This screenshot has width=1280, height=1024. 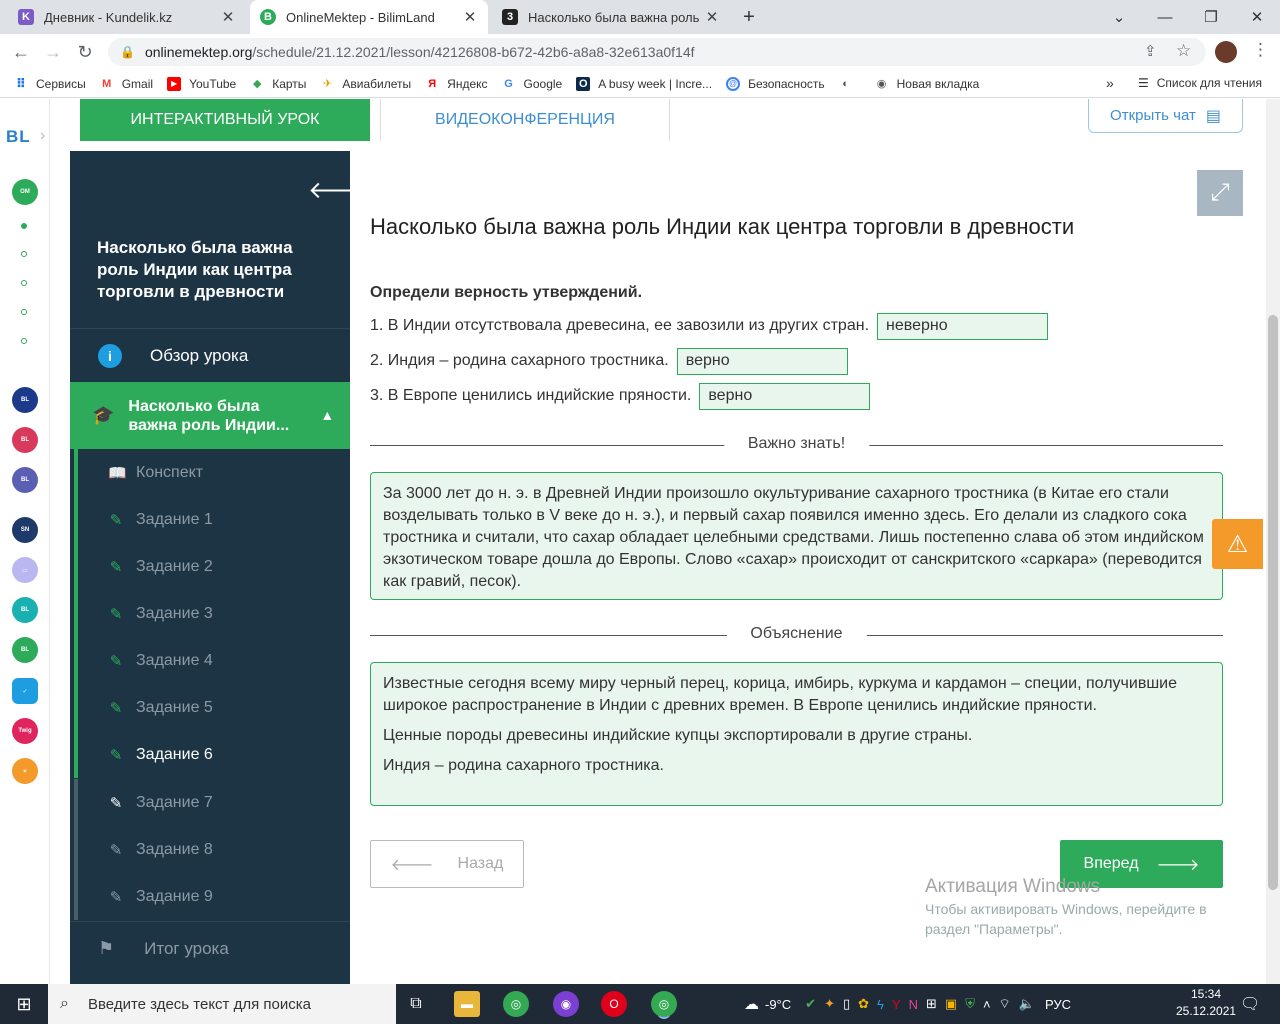 I want to click on sidebar-item-task-2: ✎ Задание 2, so click(x=212, y=566).